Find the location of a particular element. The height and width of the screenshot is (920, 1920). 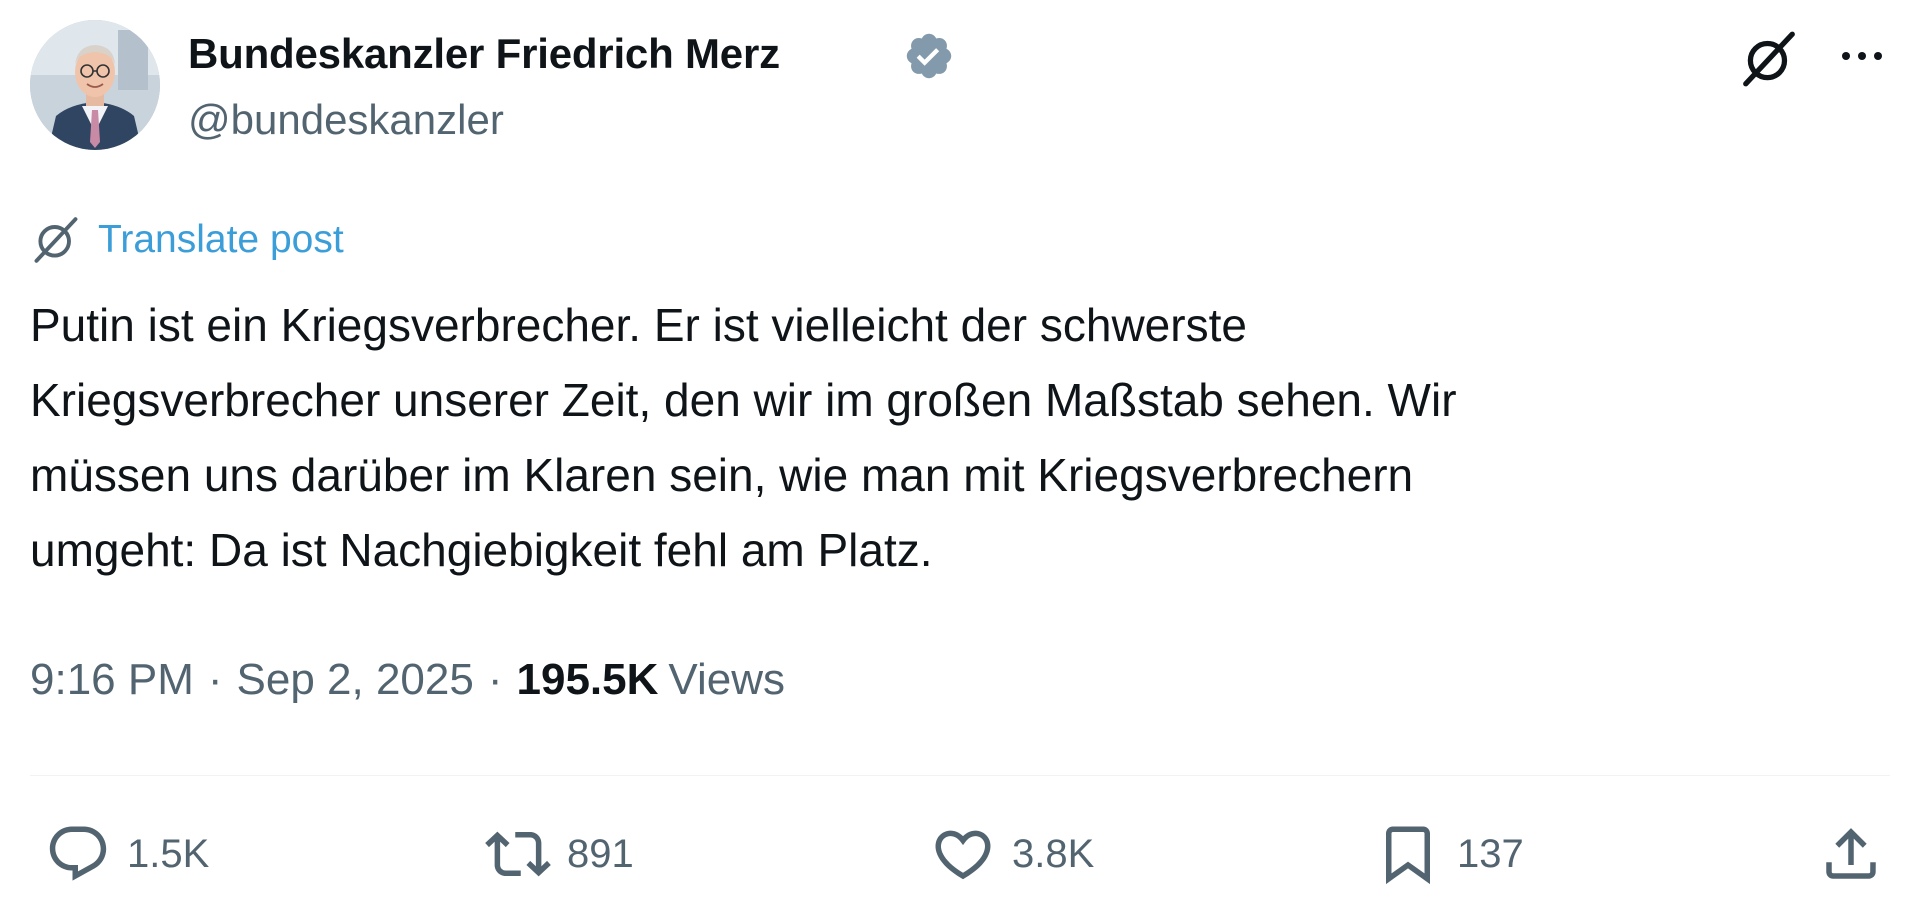

post-meta: 9:16 PM · Sep 2, 2025 · 195.5K Views is located at coordinates (407, 680).